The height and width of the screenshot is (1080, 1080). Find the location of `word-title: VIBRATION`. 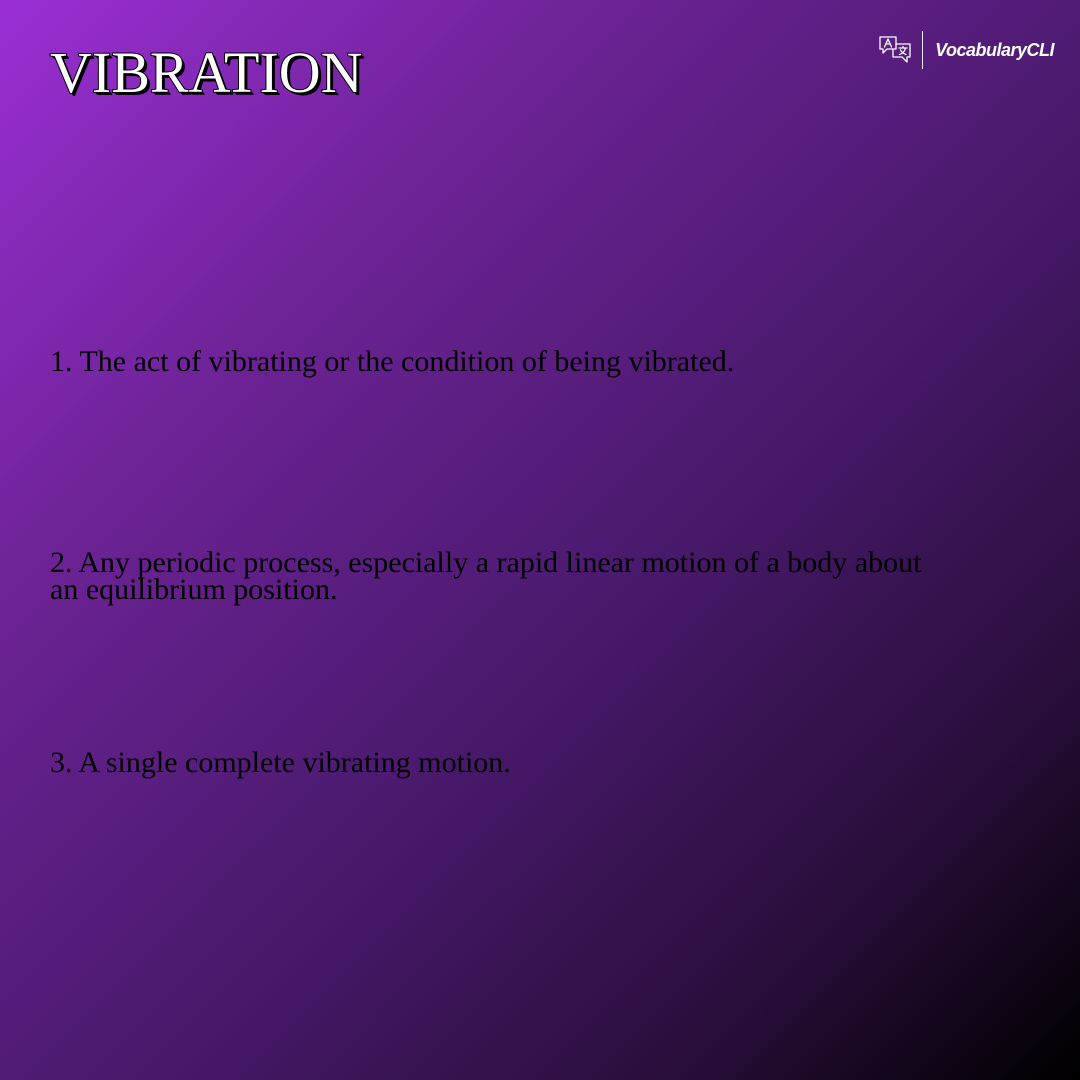

word-title: VIBRATION is located at coordinates (206, 72).